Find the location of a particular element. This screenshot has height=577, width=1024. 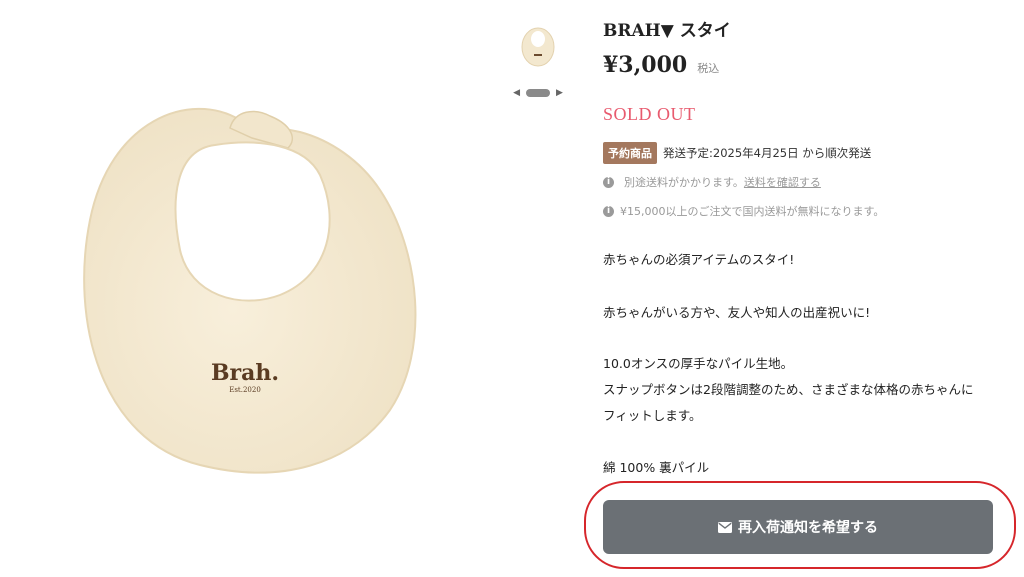

material-info: 綿 100% 裏パイル is located at coordinates (656, 467).